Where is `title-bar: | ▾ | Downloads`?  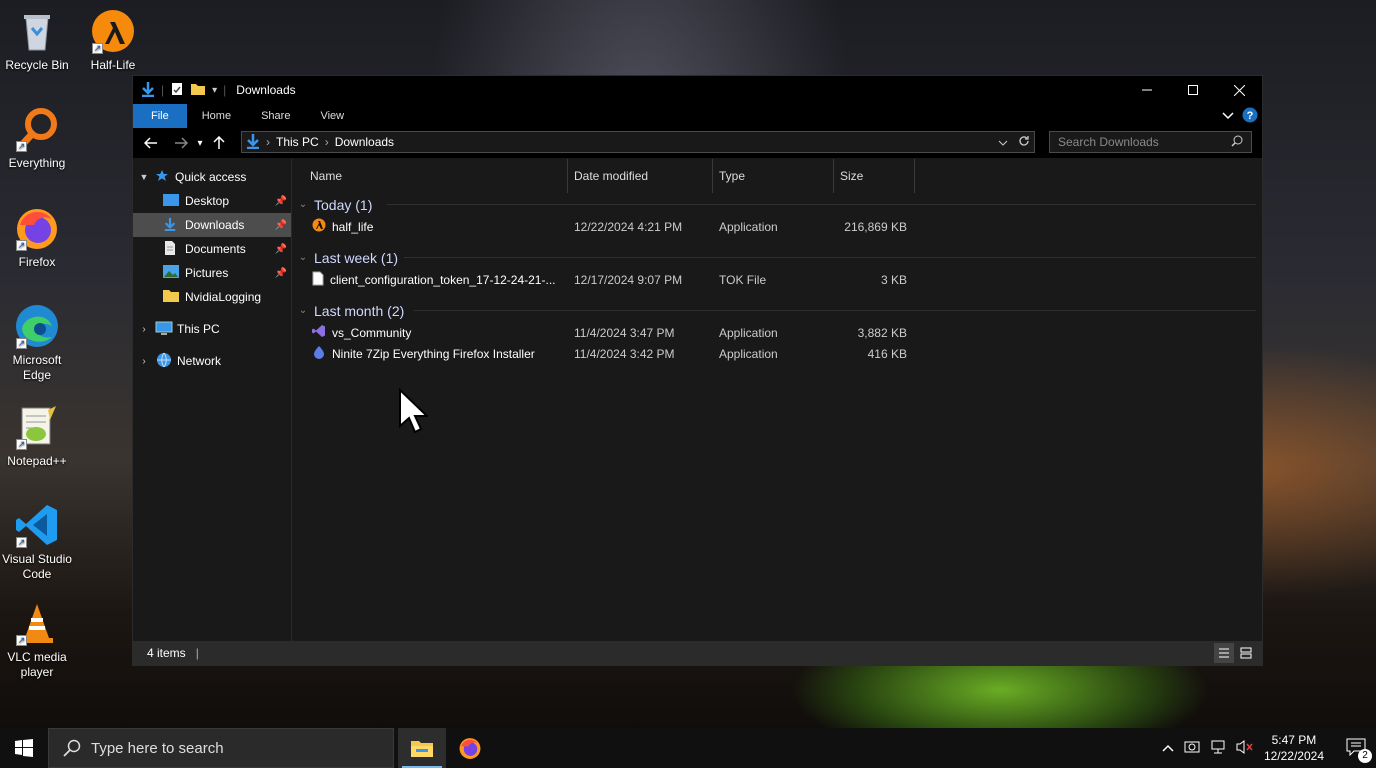
title-bar: | ▾ | Downloads is located at coordinates (697, 90).